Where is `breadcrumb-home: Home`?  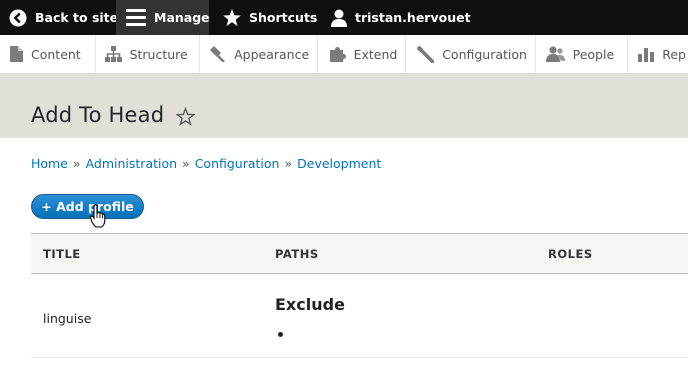 breadcrumb-home: Home is located at coordinates (49, 163).